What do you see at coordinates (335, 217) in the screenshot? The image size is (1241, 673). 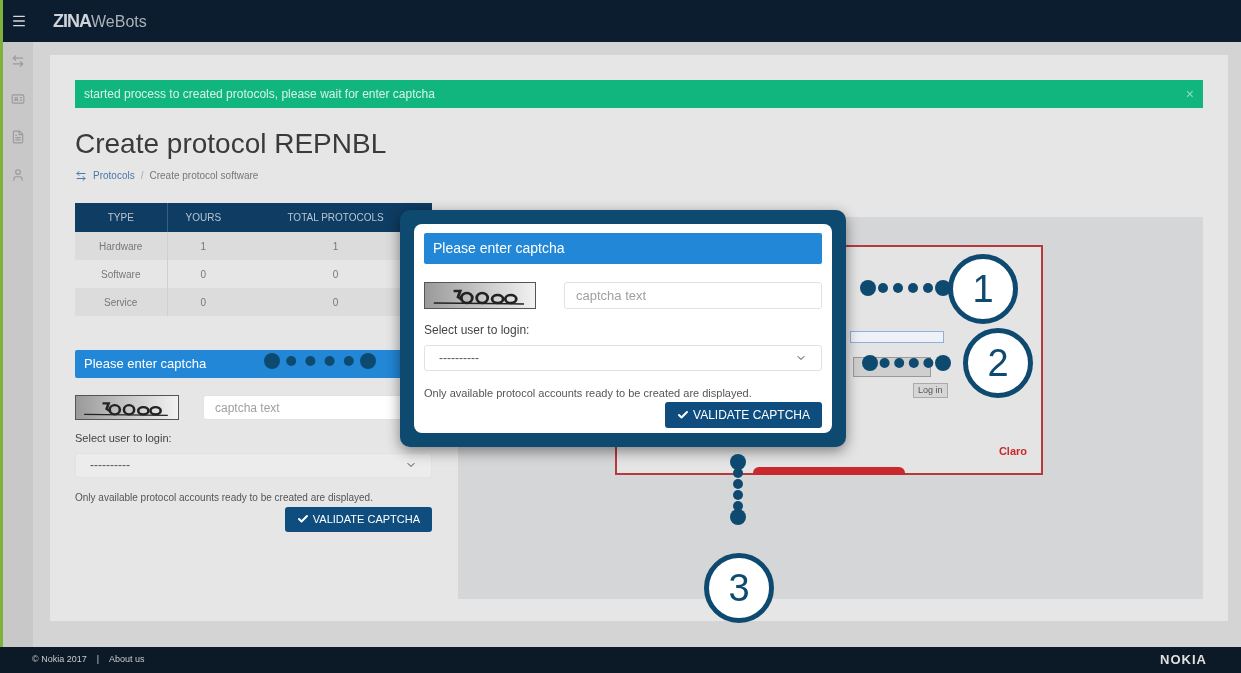 I see `column-header: TOTAL PROTOCOLS` at bounding box center [335, 217].